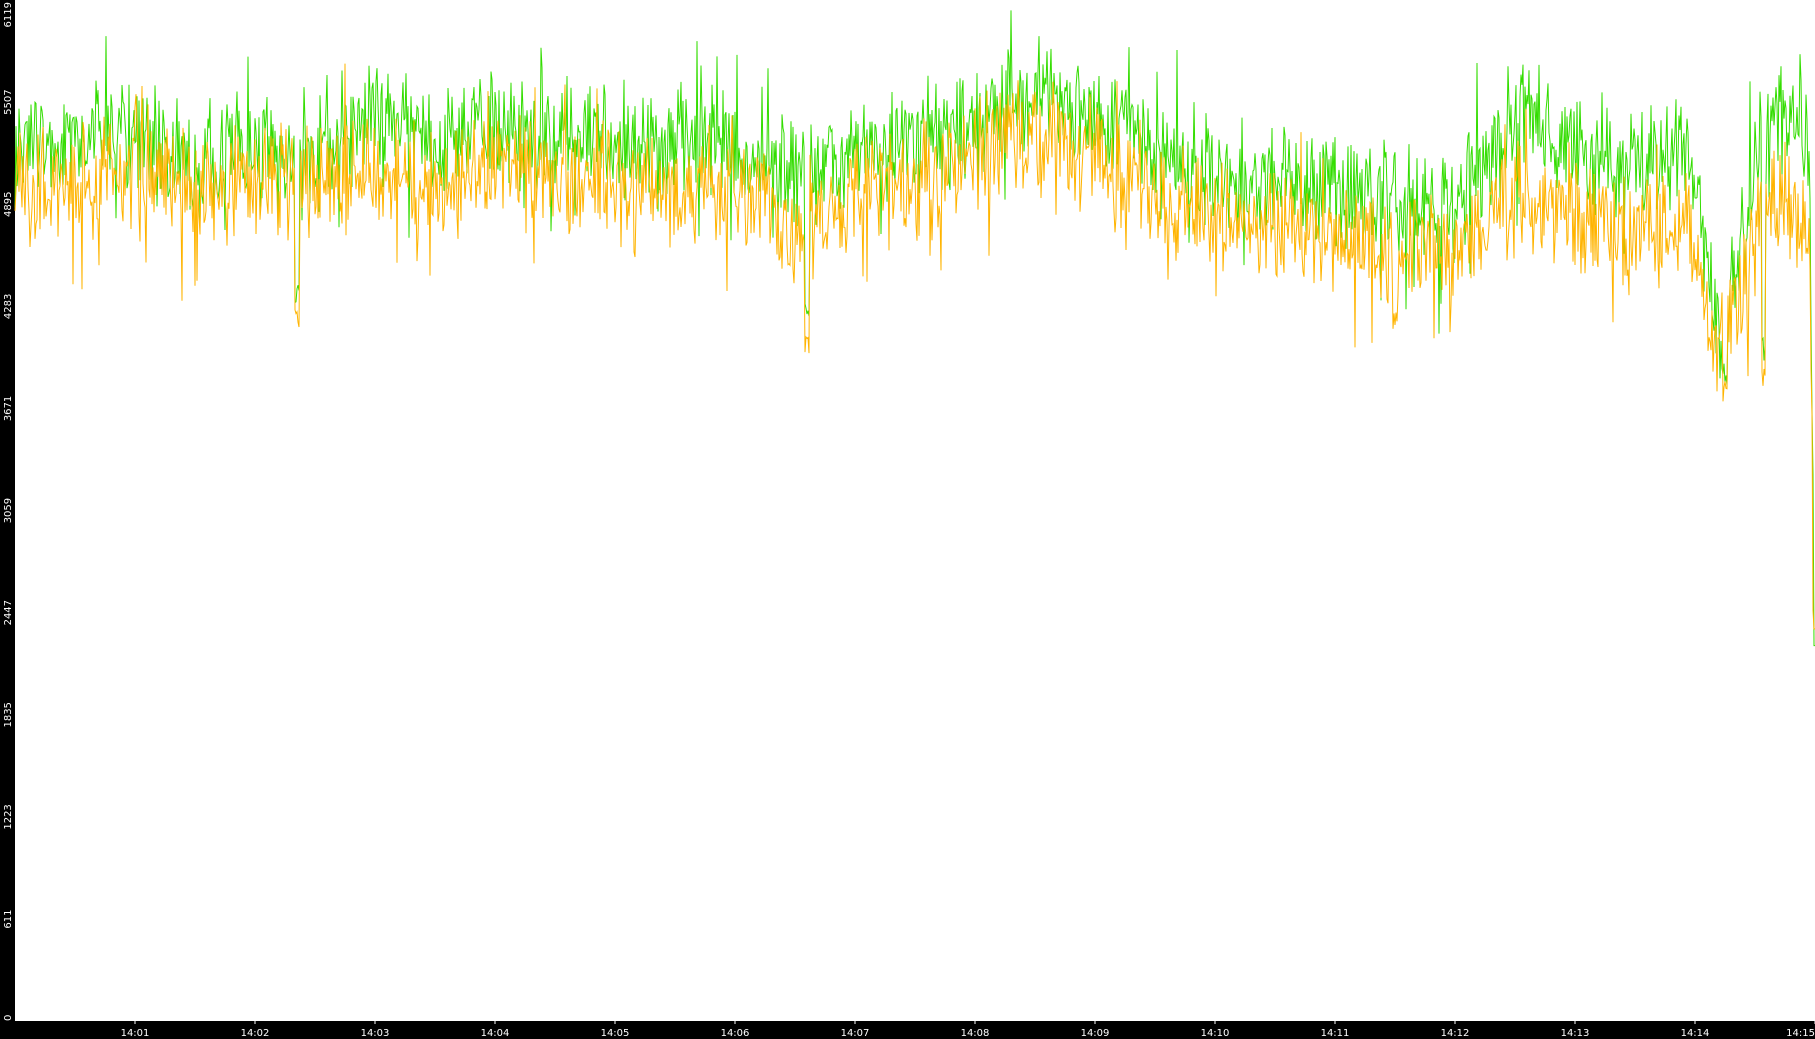  What do you see at coordinates (1695, 1033) in the screenshot?
I see `x-tick-label: 14:14` at bounding box center [1695, 1033].